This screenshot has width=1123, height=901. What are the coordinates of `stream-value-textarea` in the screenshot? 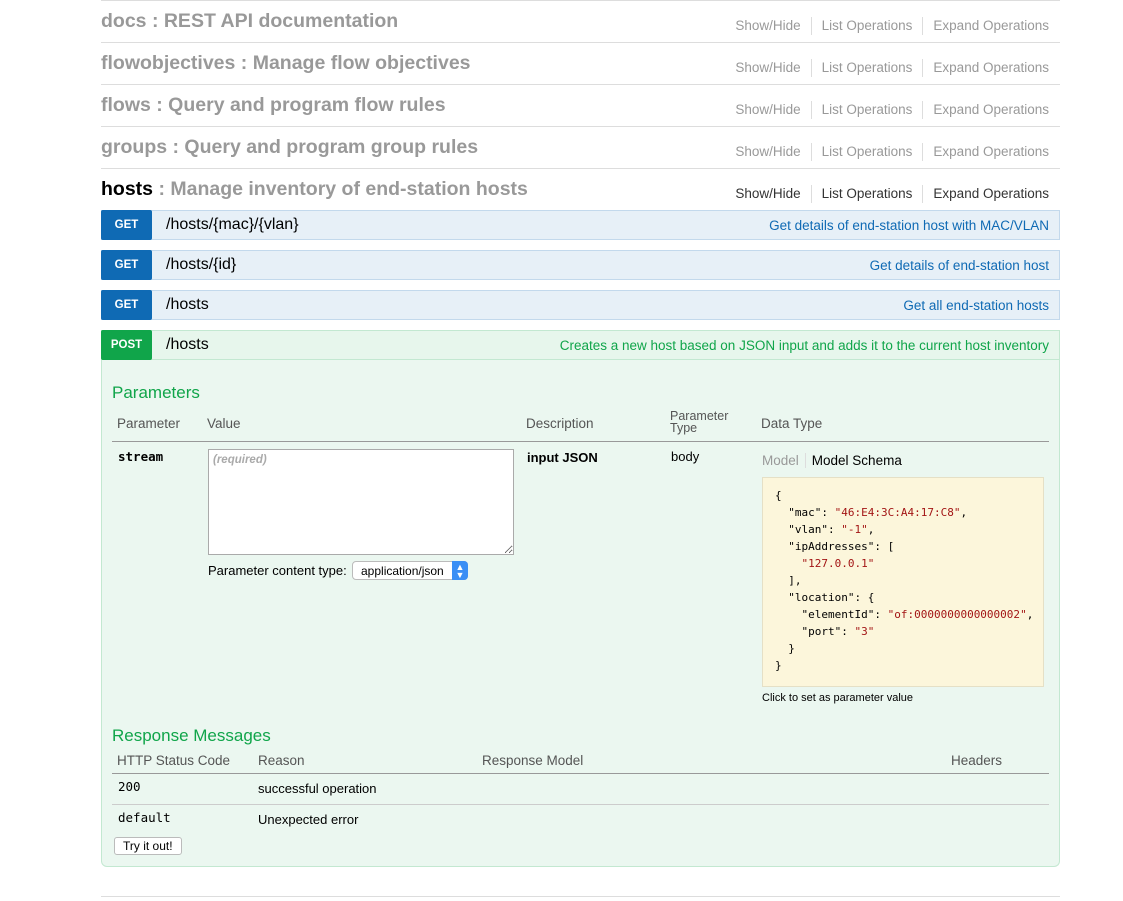 It's located at (361, 502).